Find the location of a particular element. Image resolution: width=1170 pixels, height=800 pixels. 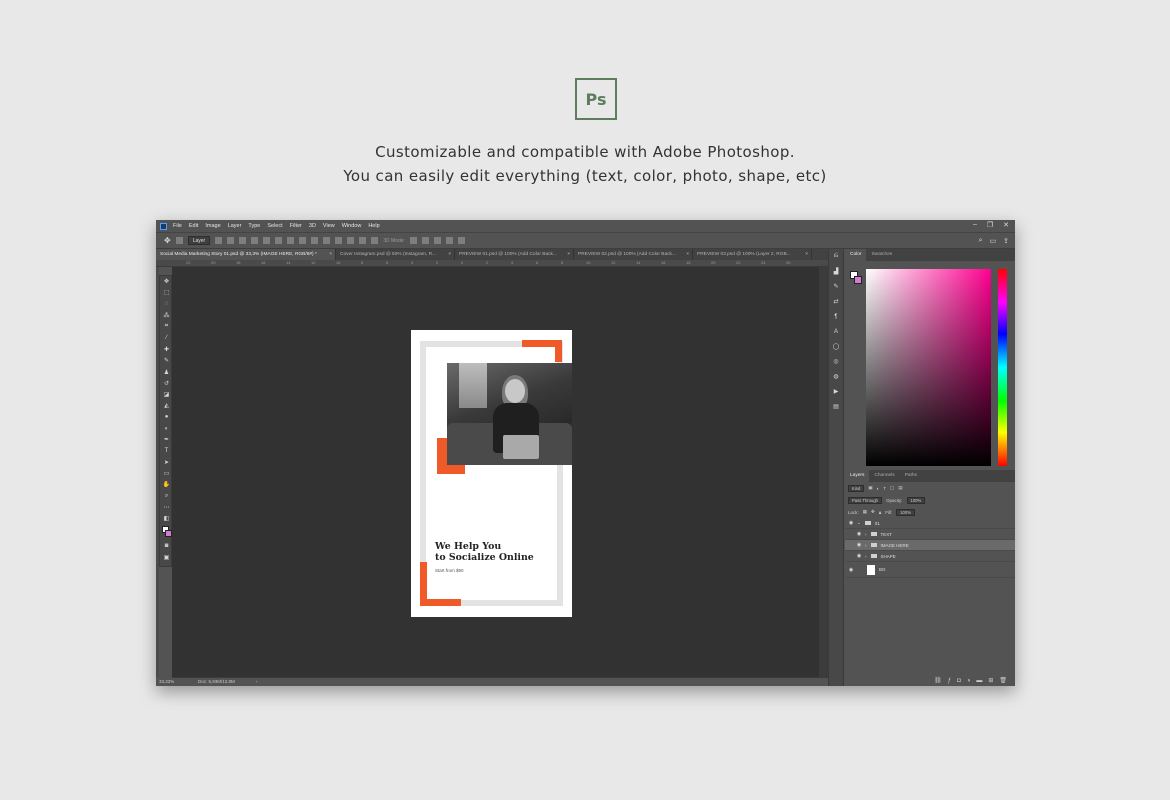

new-layer-icon: ⊞ is located at coordinates (990, 680).